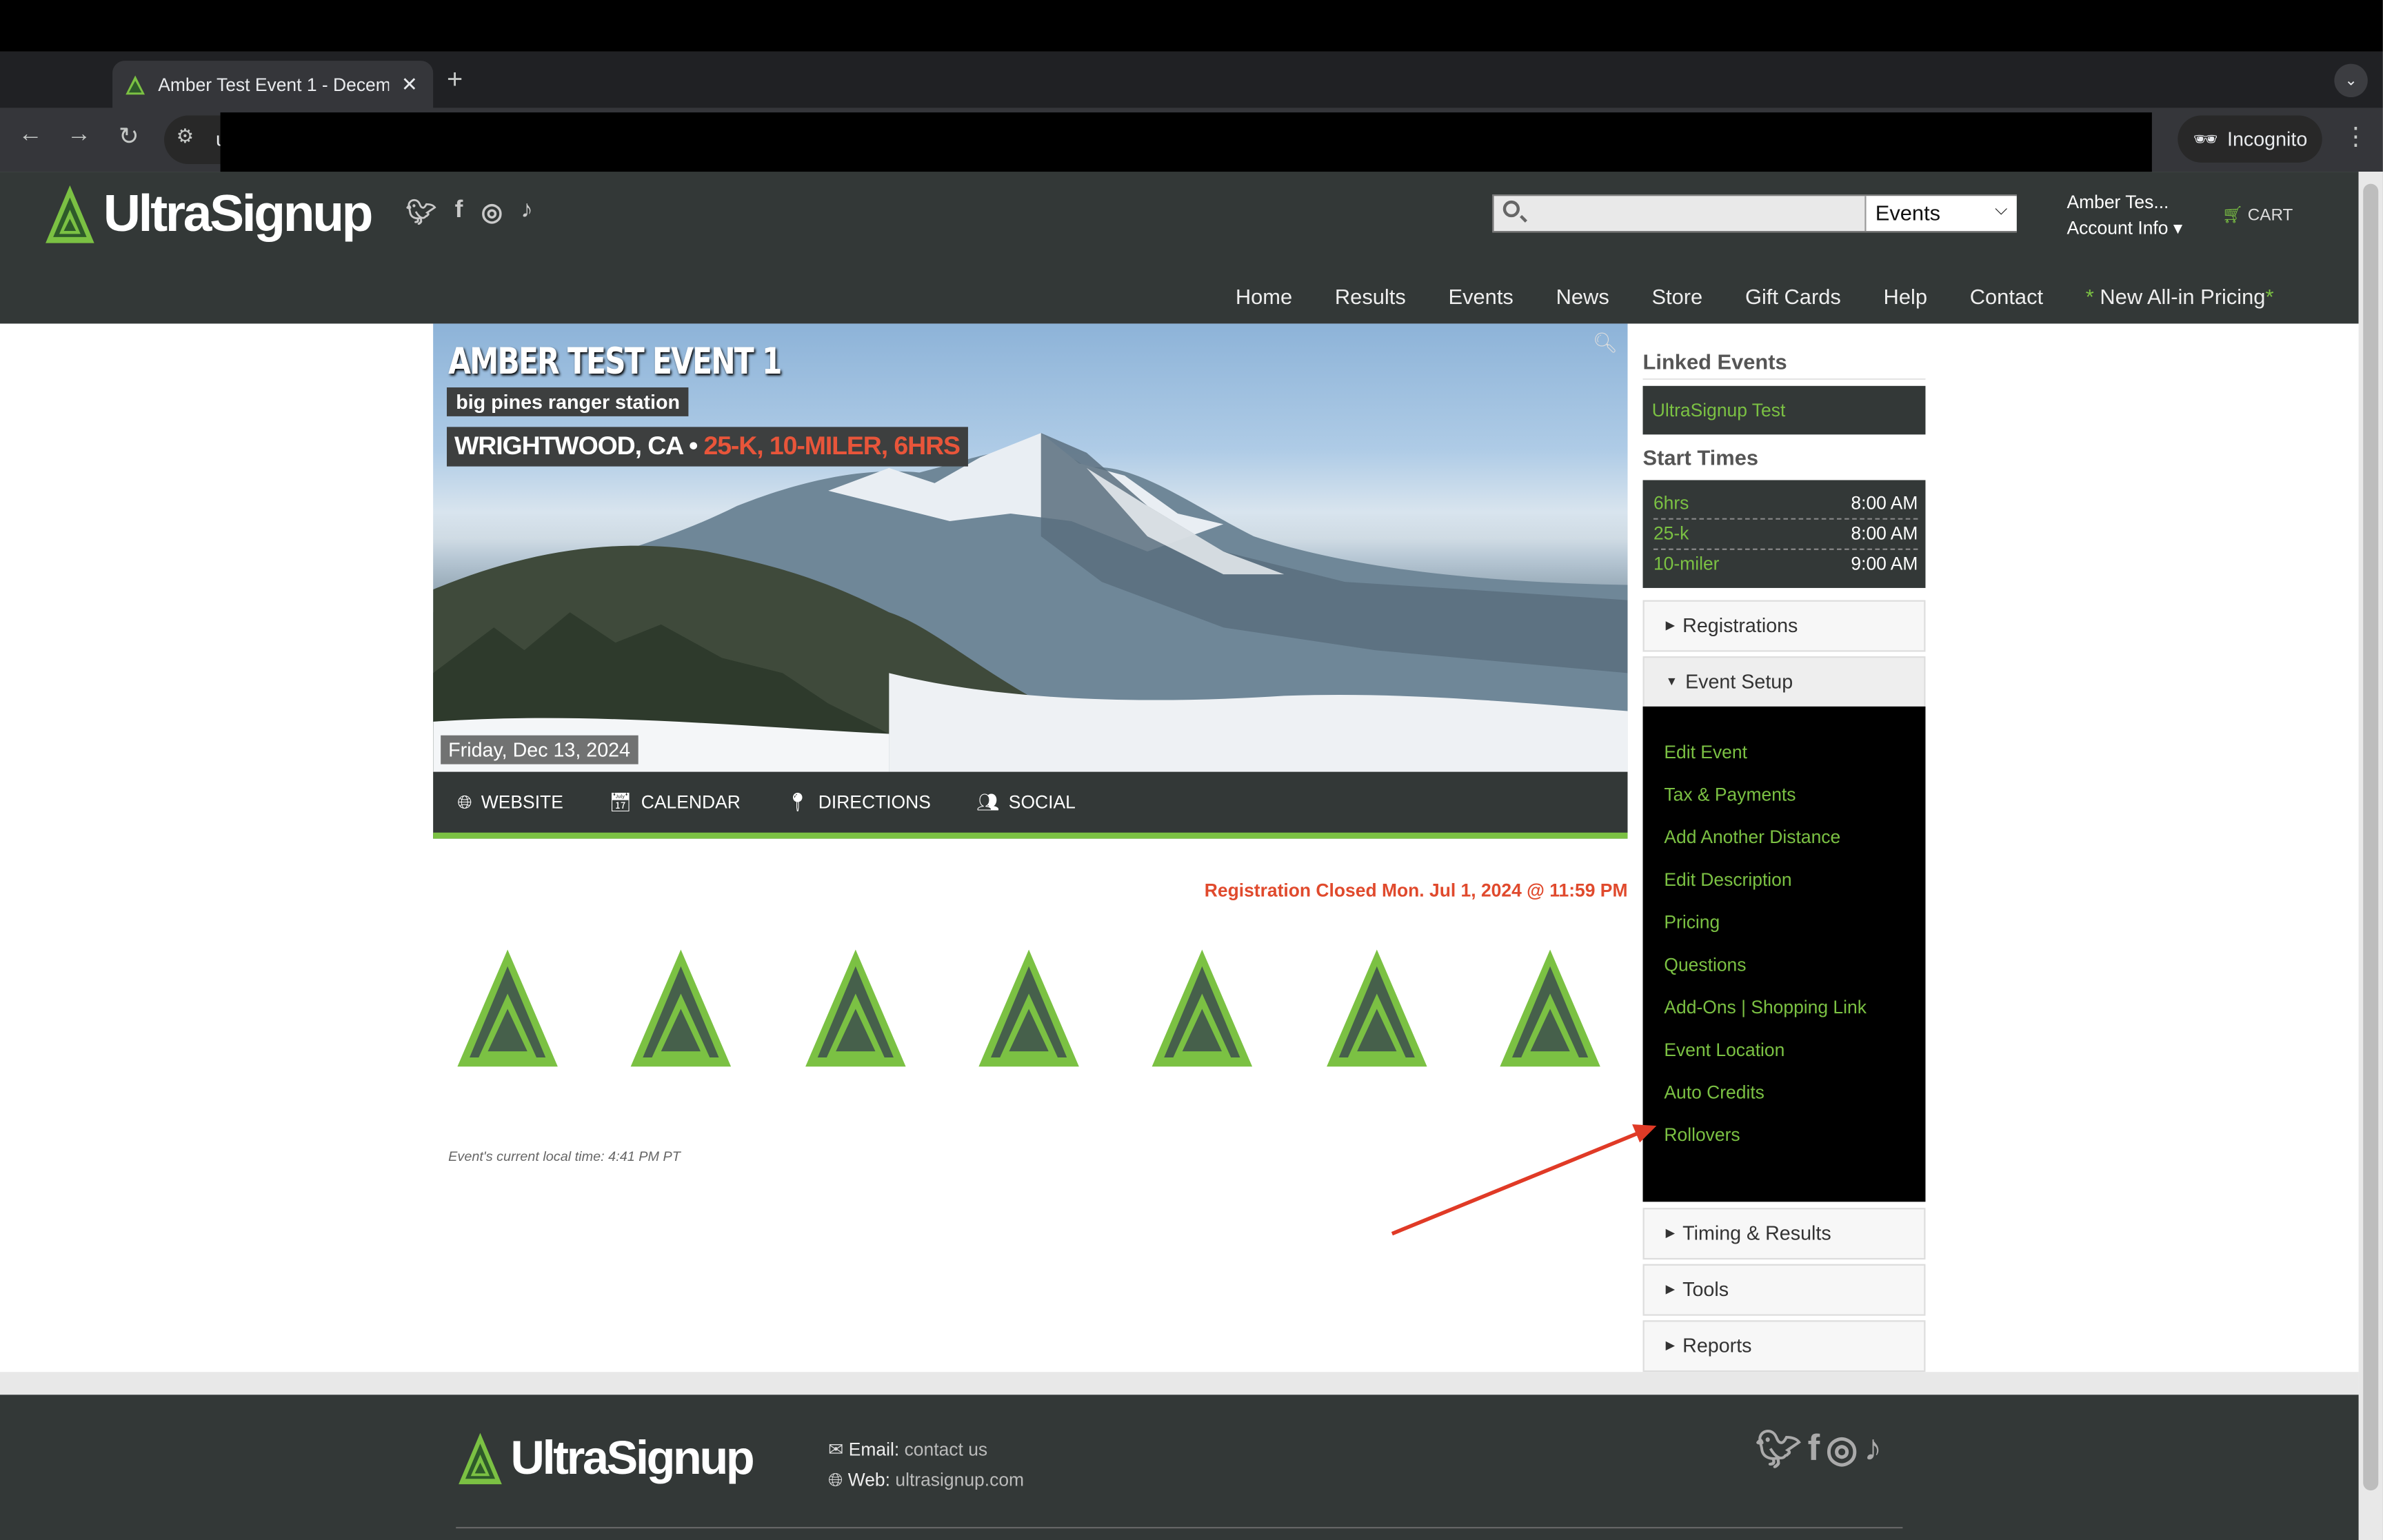 The width and height of the screenshot is (2383, 1540). I want to click on nav-gift-cards: Gift Cards, so click(1793, 296).